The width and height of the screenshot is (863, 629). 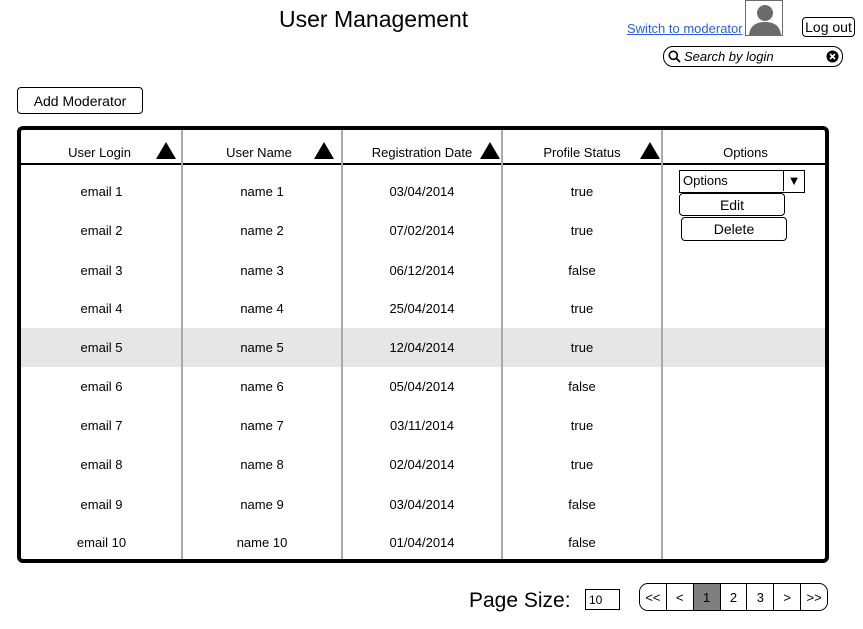 What do you see at coordinates (764, 18) in the screenshot?
I see `avatar-icon` at bounding box center [764, 18].